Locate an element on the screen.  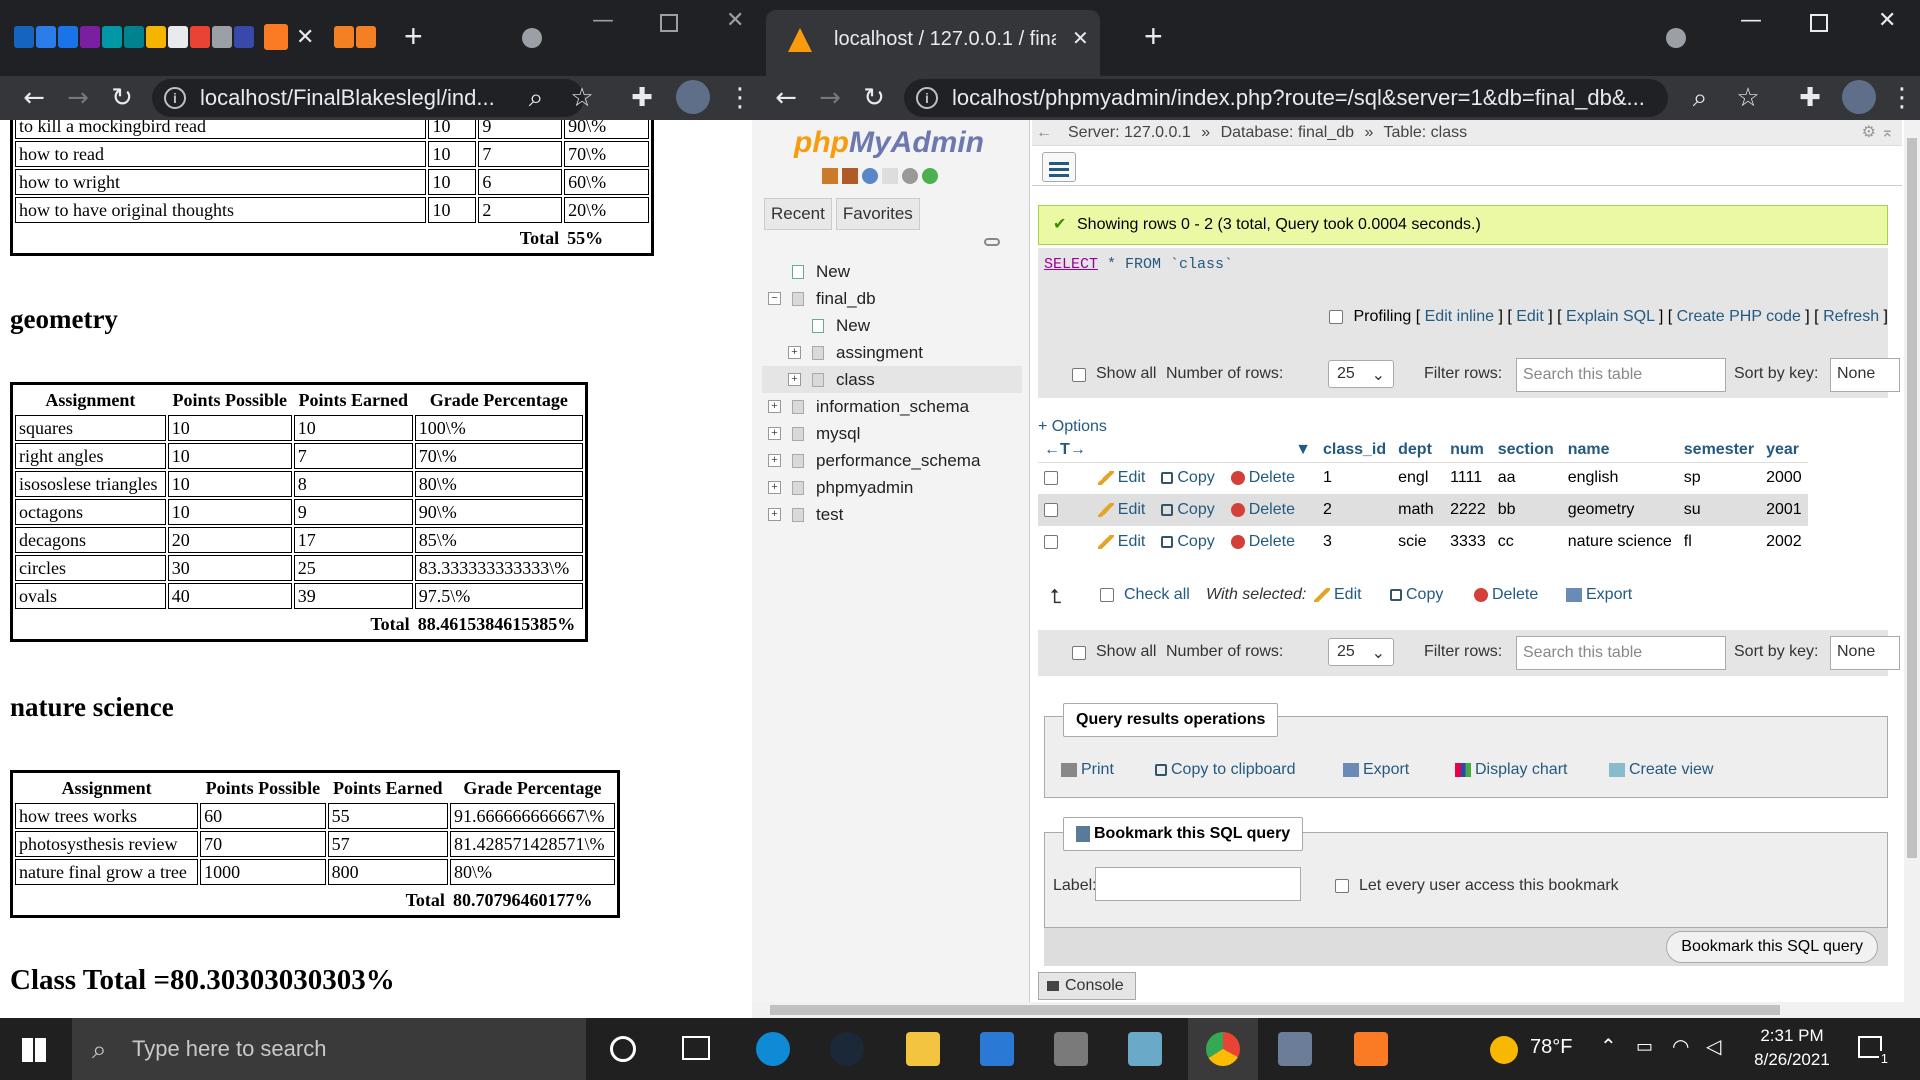
refresh-link: Refresh is located at coordinates (1851, 316).